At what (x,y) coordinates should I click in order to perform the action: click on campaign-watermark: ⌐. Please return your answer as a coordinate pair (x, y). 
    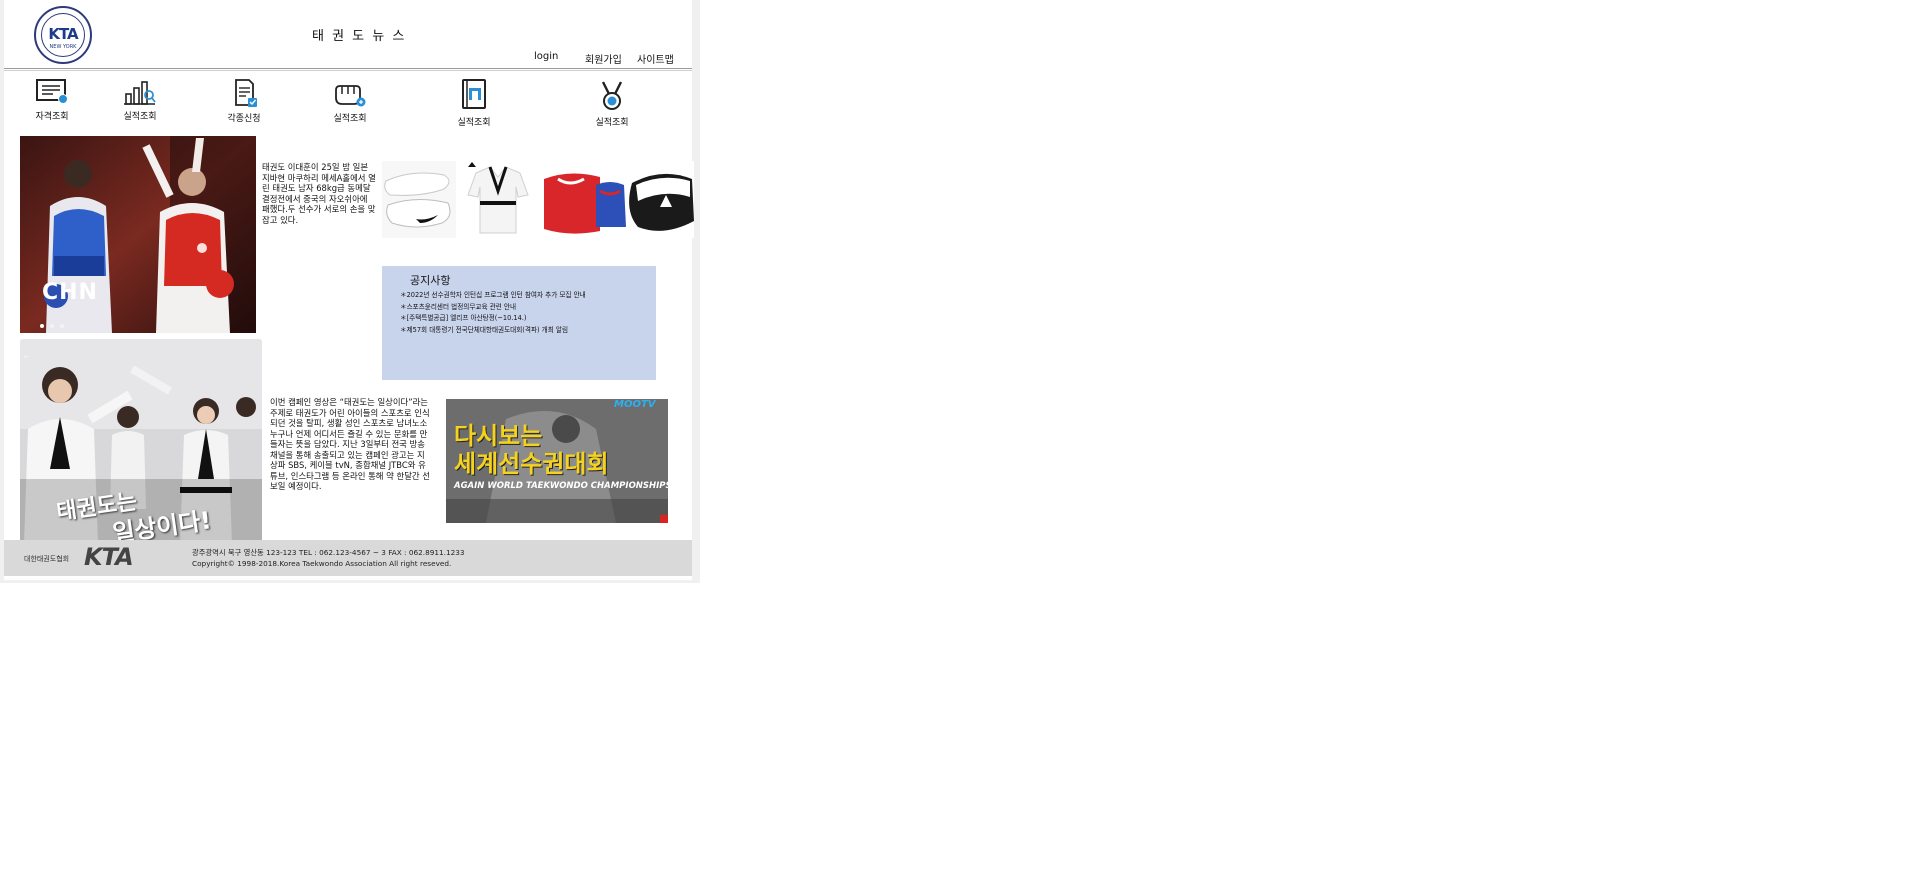
    Looking at the image, I should click on (27, 357).